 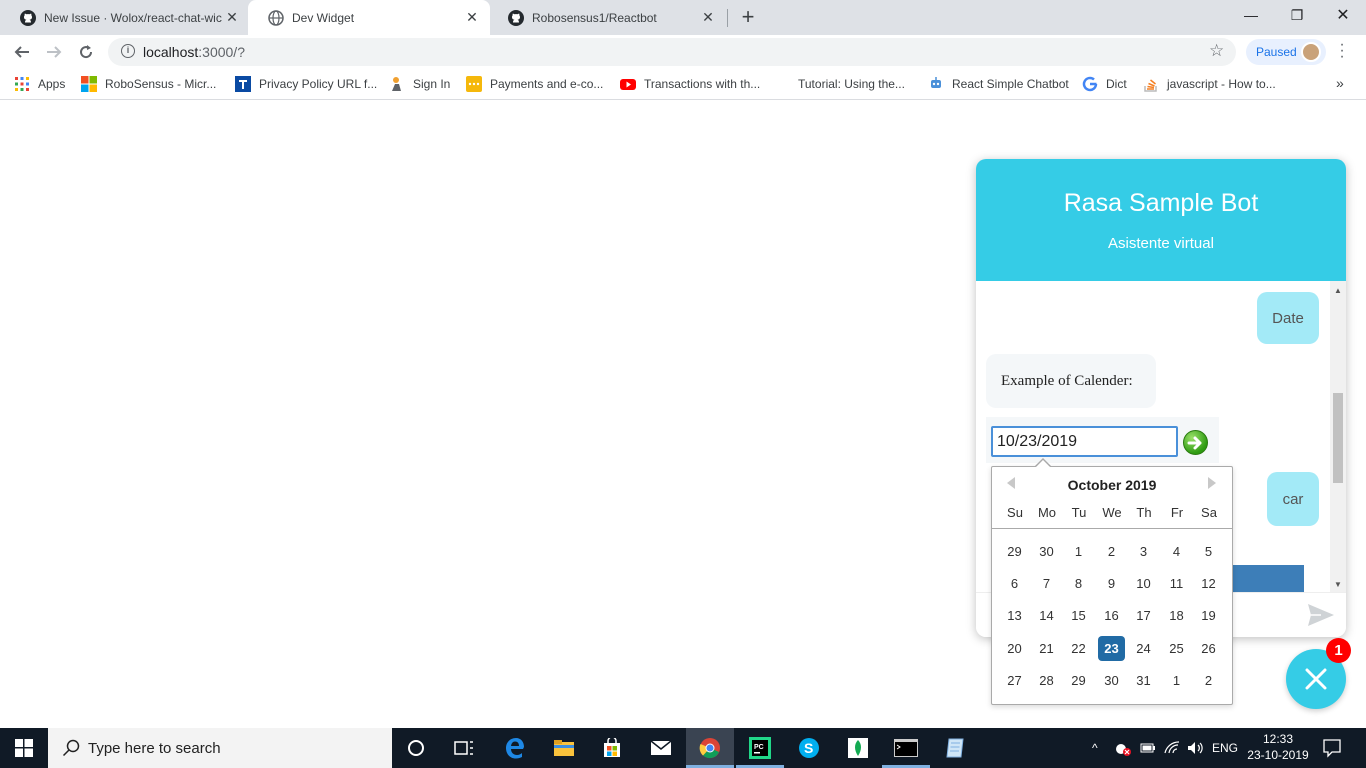 I want to click on calendar-day: 9, so click(x=1111, y=583).